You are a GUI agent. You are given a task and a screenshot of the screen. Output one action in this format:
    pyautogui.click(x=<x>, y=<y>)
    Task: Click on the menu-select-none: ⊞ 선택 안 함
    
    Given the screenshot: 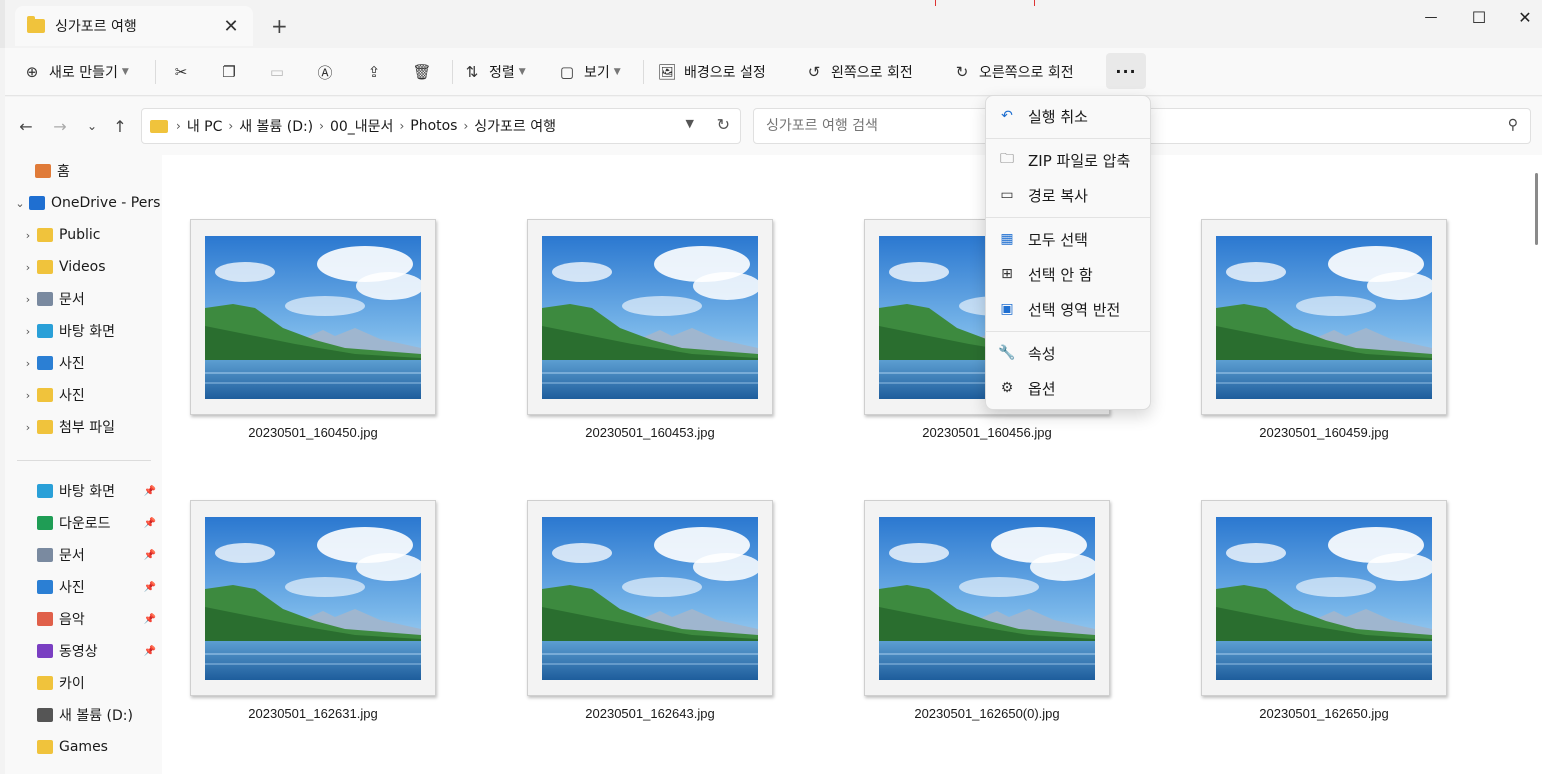 What is the action you would take?
    pyautogui.click(x=1068, y=274)
    